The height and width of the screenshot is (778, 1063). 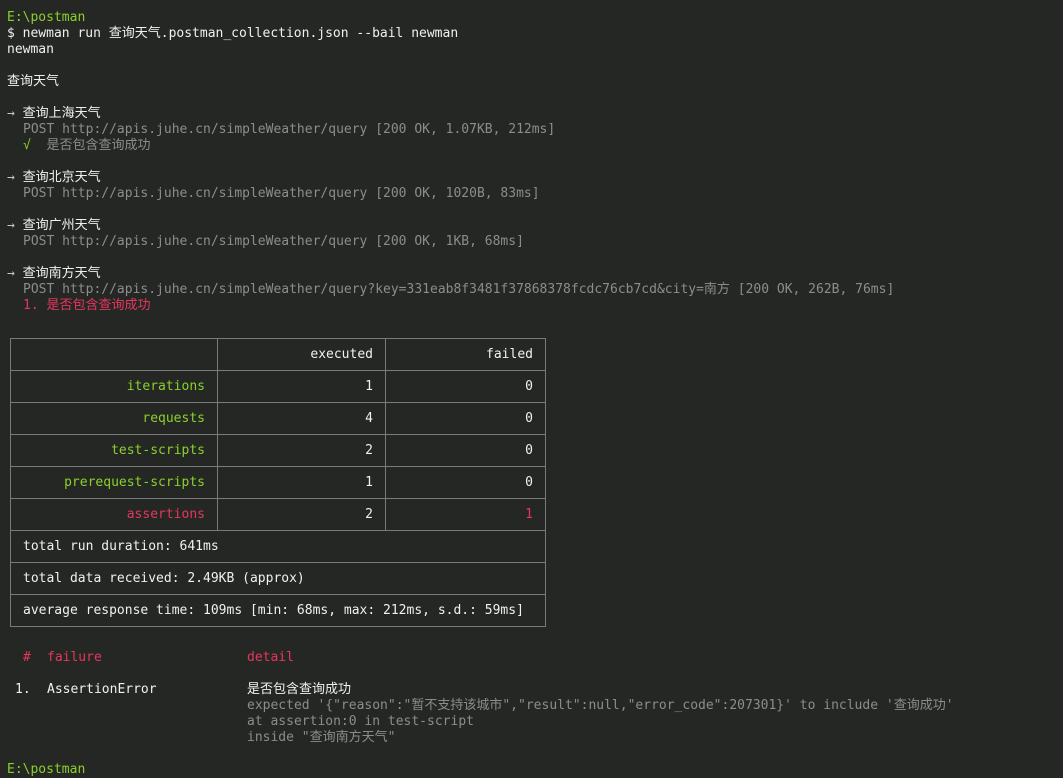 What do you see at coordinates (465, 354) in the screenshot?
I see `header-failed: failed` at bounding box center [465, 354].